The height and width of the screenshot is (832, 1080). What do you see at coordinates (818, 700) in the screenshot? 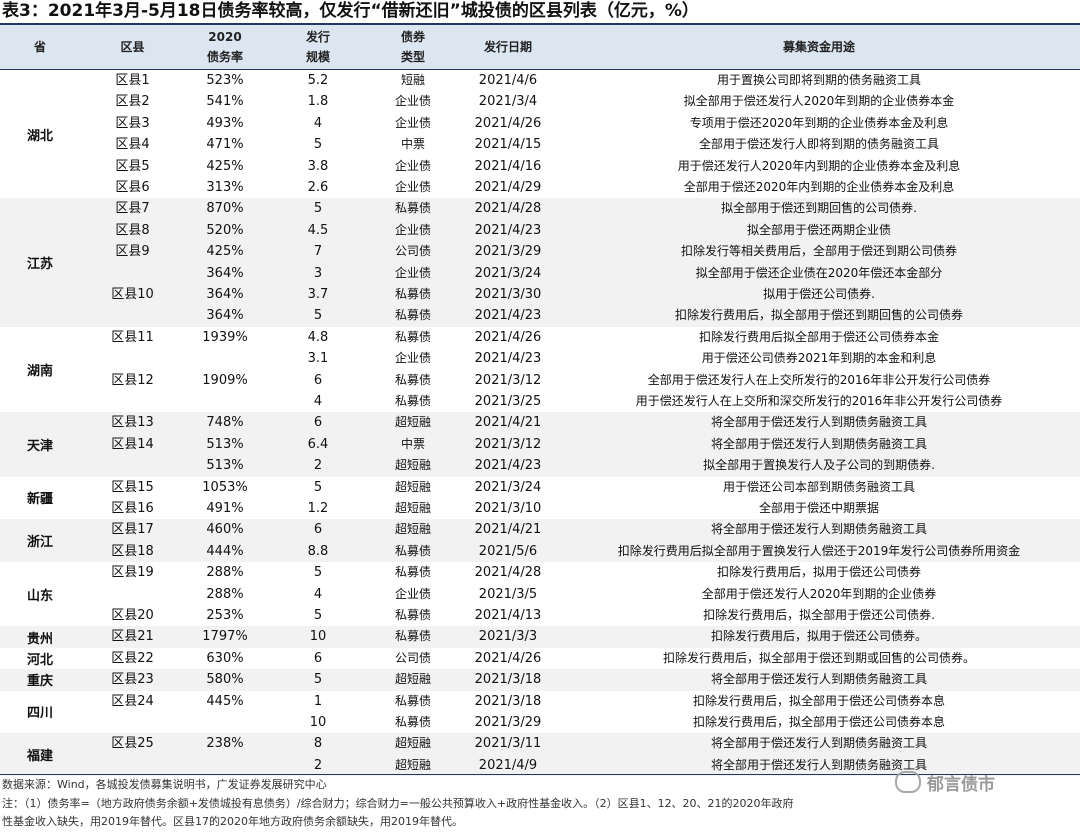
I see `cell-use: 扣除发行费用后，拟全部用于偿还公司债券本息` at bounding box center [818, 700].